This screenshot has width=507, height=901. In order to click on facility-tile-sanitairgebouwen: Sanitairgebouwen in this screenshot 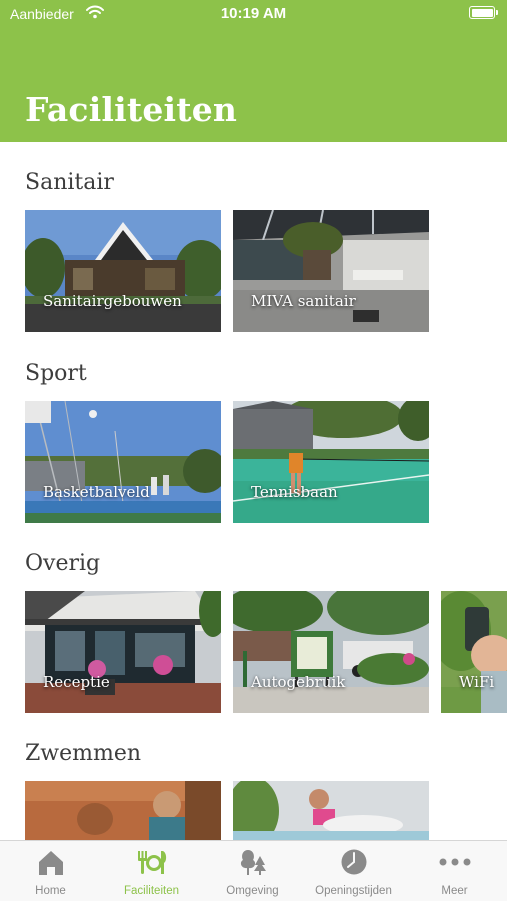, I will do `click(123, 271)`.